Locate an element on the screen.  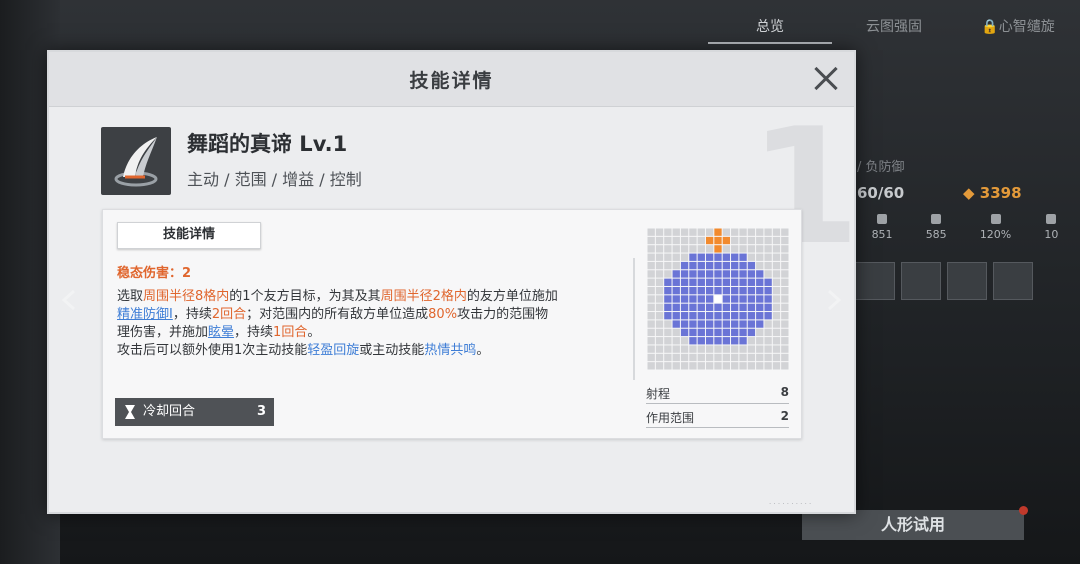
tab-mind: 🔒心智缱旋 is located at coordinates (1018, 28).